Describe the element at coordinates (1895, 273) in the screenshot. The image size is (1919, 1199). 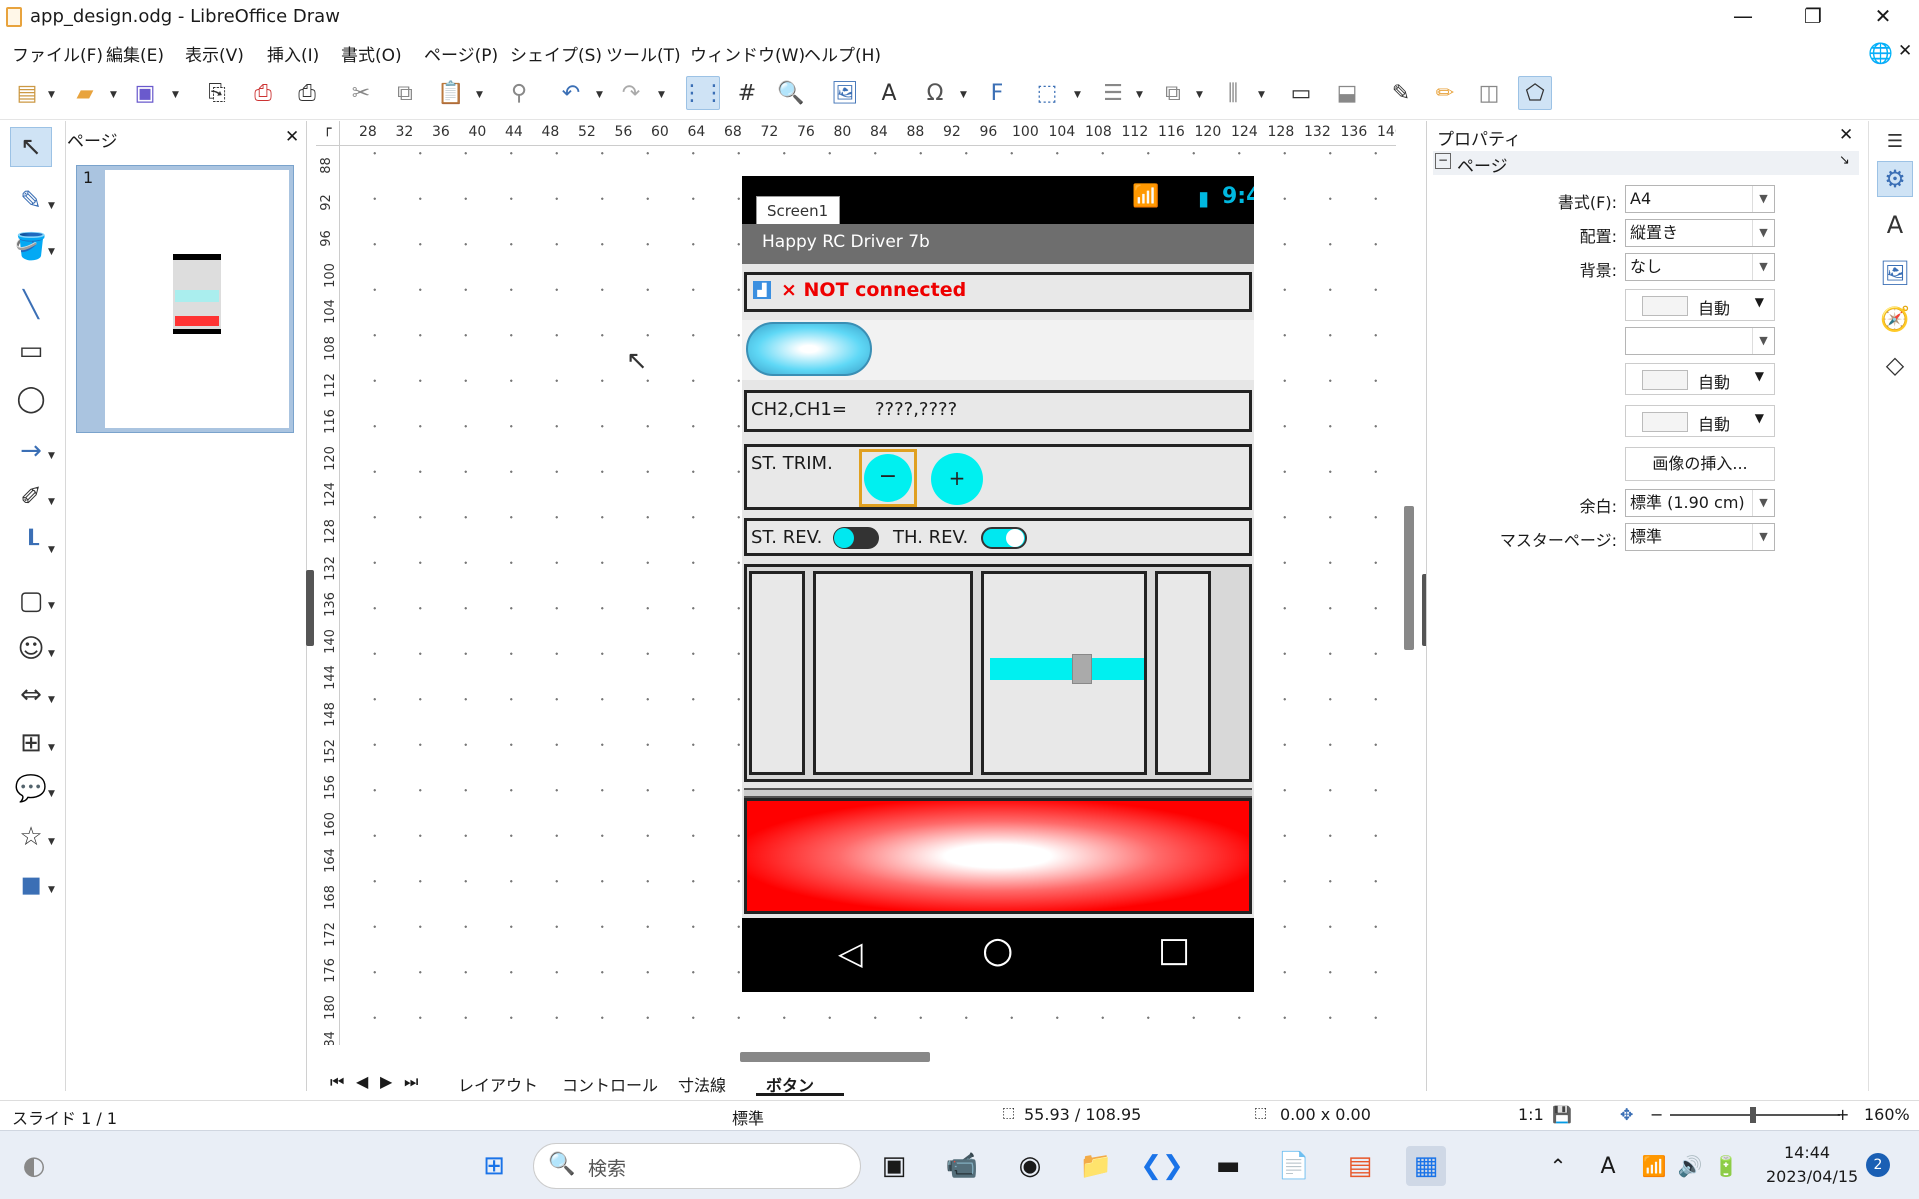
I see `gallery-deck-icon: 🖼` at that location.